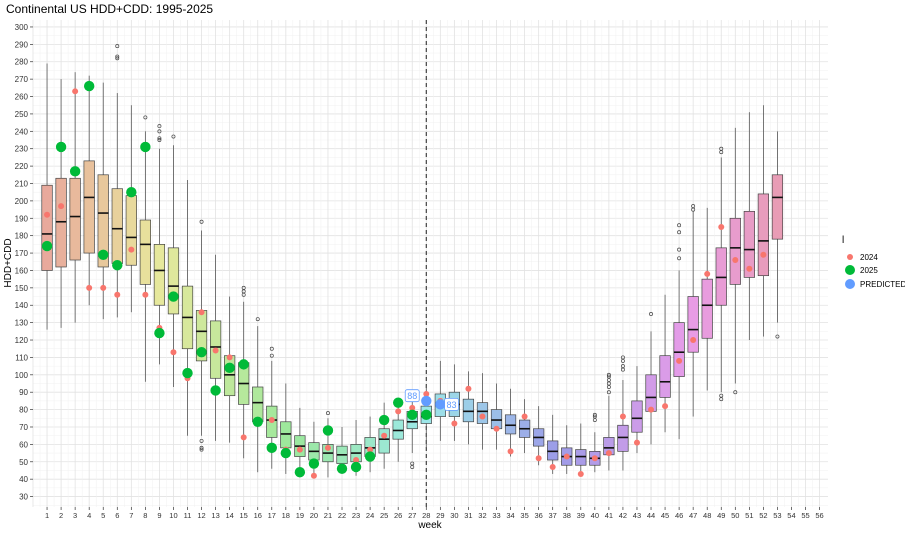 This screenshot has width=905, height=538. I want to click on x-tick-label: 29, so click(440, 515).